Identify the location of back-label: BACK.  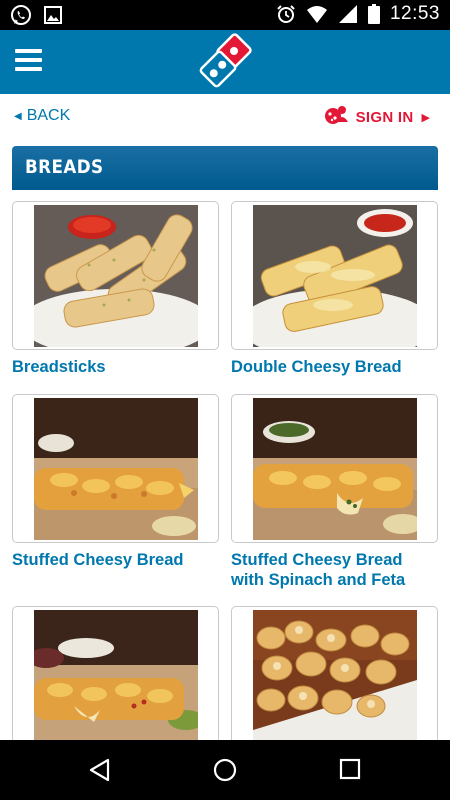
(48, 115).